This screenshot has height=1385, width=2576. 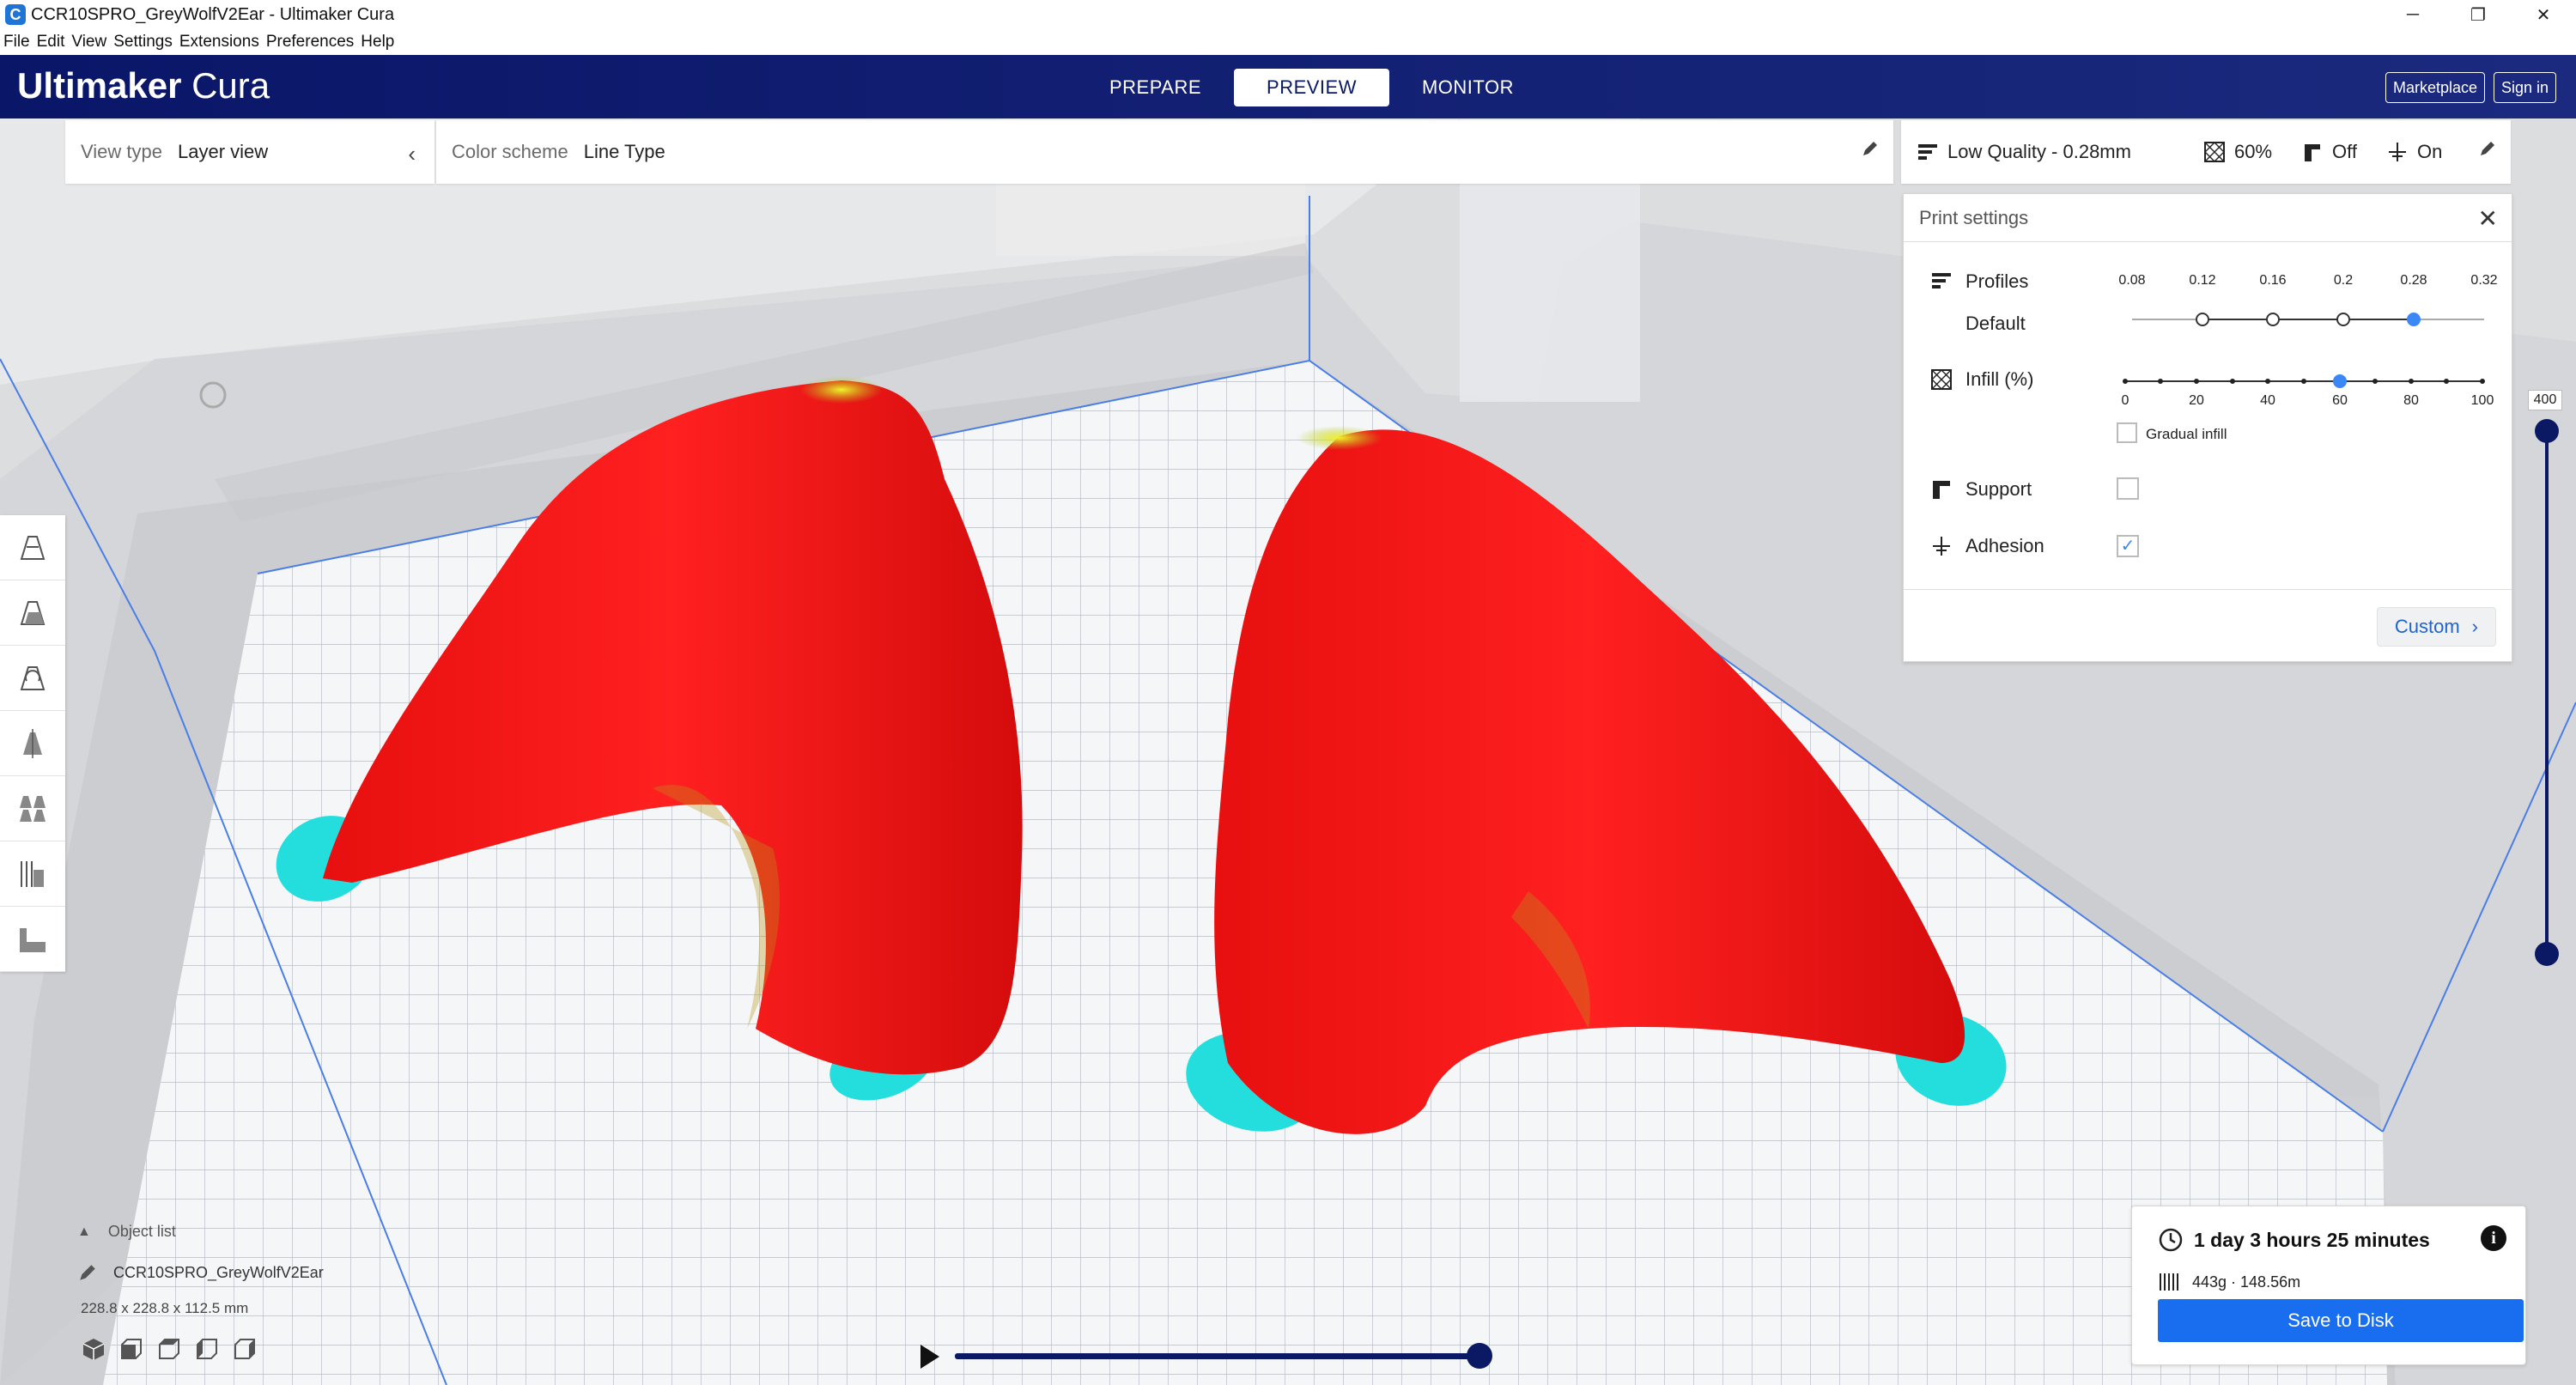 I want to click on adhesion-checkbox: ✓, so click(x=2128, y=546).